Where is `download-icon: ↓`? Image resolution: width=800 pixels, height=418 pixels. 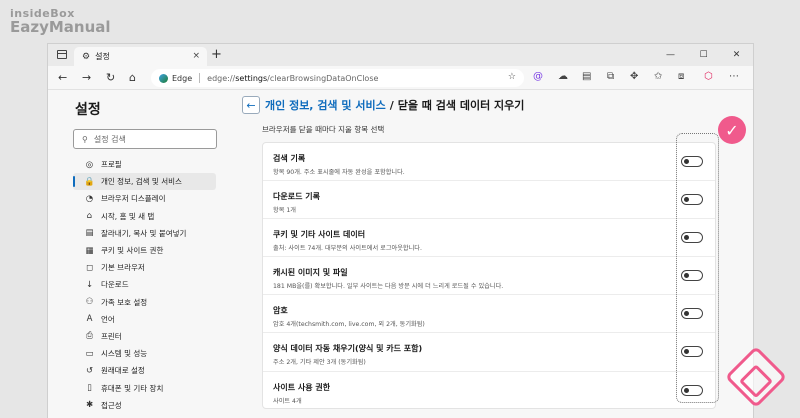
download-icon: ↓ is located at coordinates (89, 284).